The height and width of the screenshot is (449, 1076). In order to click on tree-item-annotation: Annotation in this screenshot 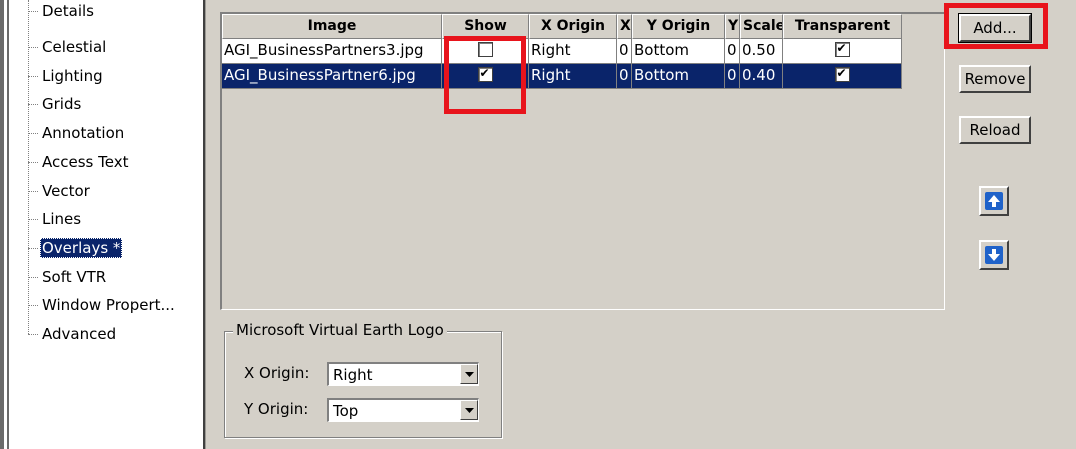, I will do `click(77, 133)`.